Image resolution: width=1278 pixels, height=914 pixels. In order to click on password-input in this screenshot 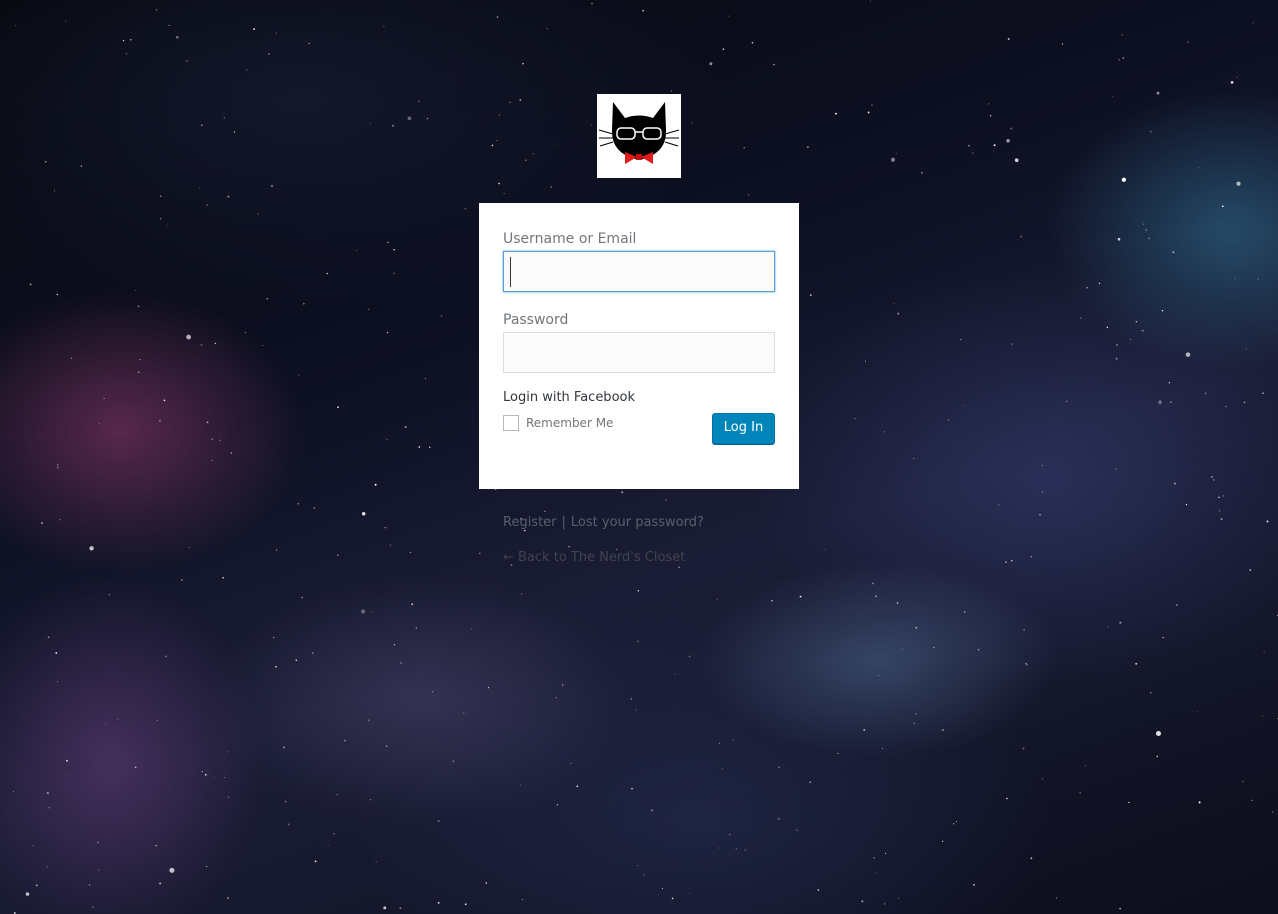, I will do `click(639, 352)`.